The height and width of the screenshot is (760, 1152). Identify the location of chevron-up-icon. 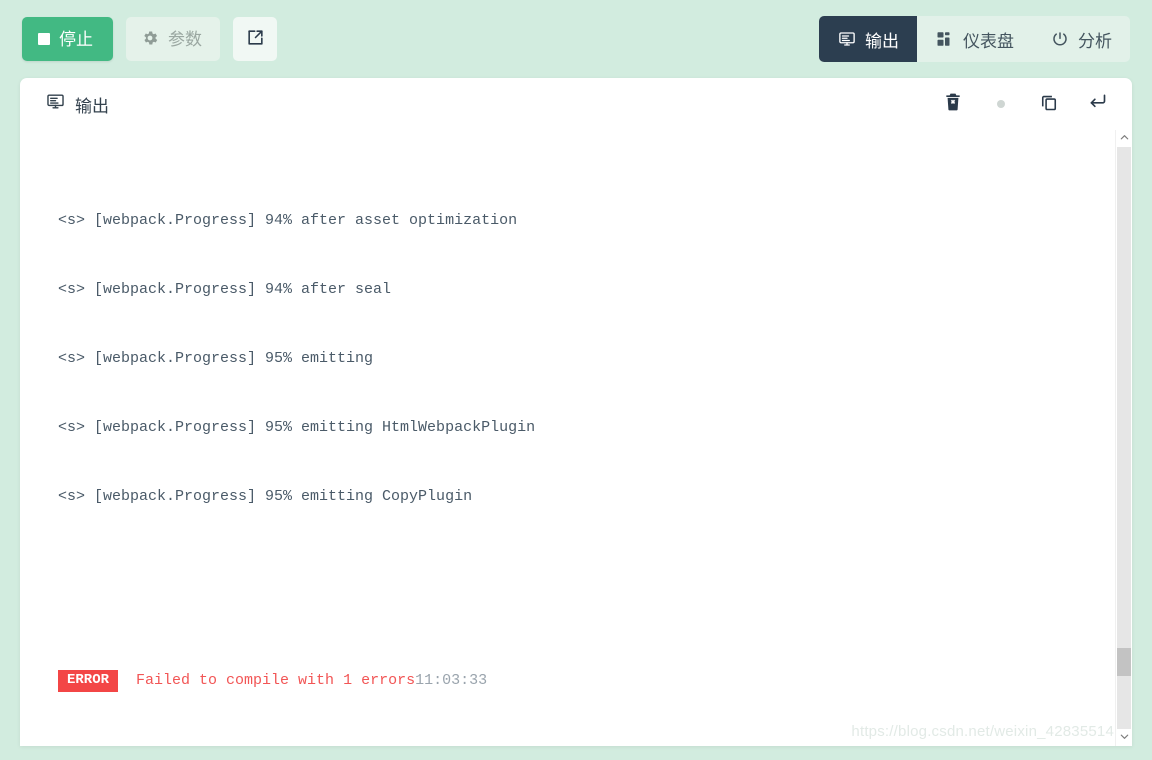
(1124, 139).